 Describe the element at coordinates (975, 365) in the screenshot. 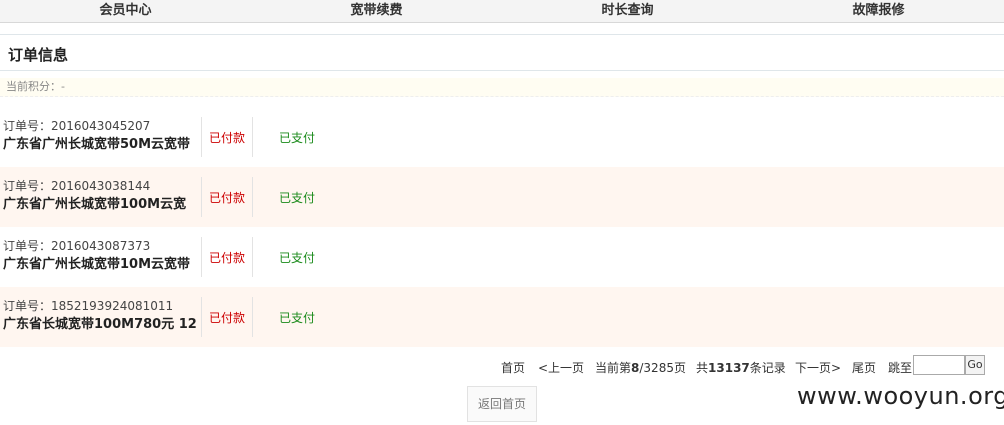

I see `go-button: Go` at that location.